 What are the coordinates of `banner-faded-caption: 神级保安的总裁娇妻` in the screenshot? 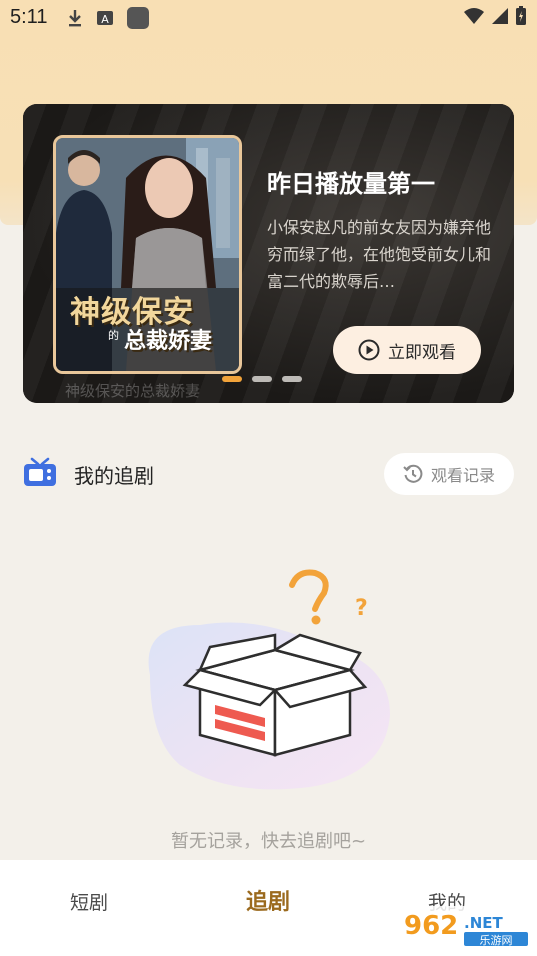 It's located at (133, 391).